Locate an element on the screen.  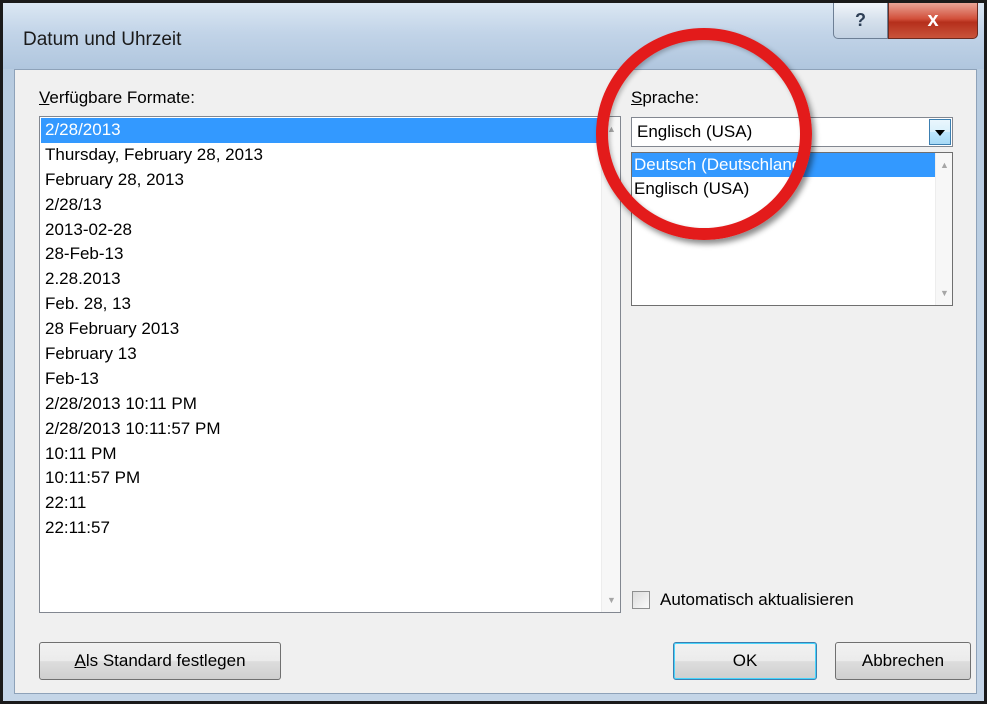
cancel-button: Abbrechen is located at coordinates (903, 661).